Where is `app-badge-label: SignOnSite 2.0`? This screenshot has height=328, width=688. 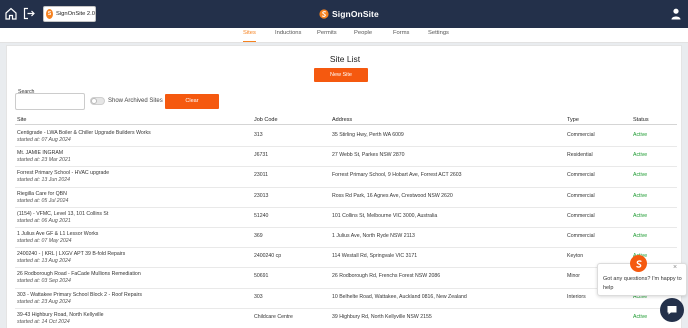
app-badge-label: SignOnSite 2.0 is located at coordinates (75, 14).